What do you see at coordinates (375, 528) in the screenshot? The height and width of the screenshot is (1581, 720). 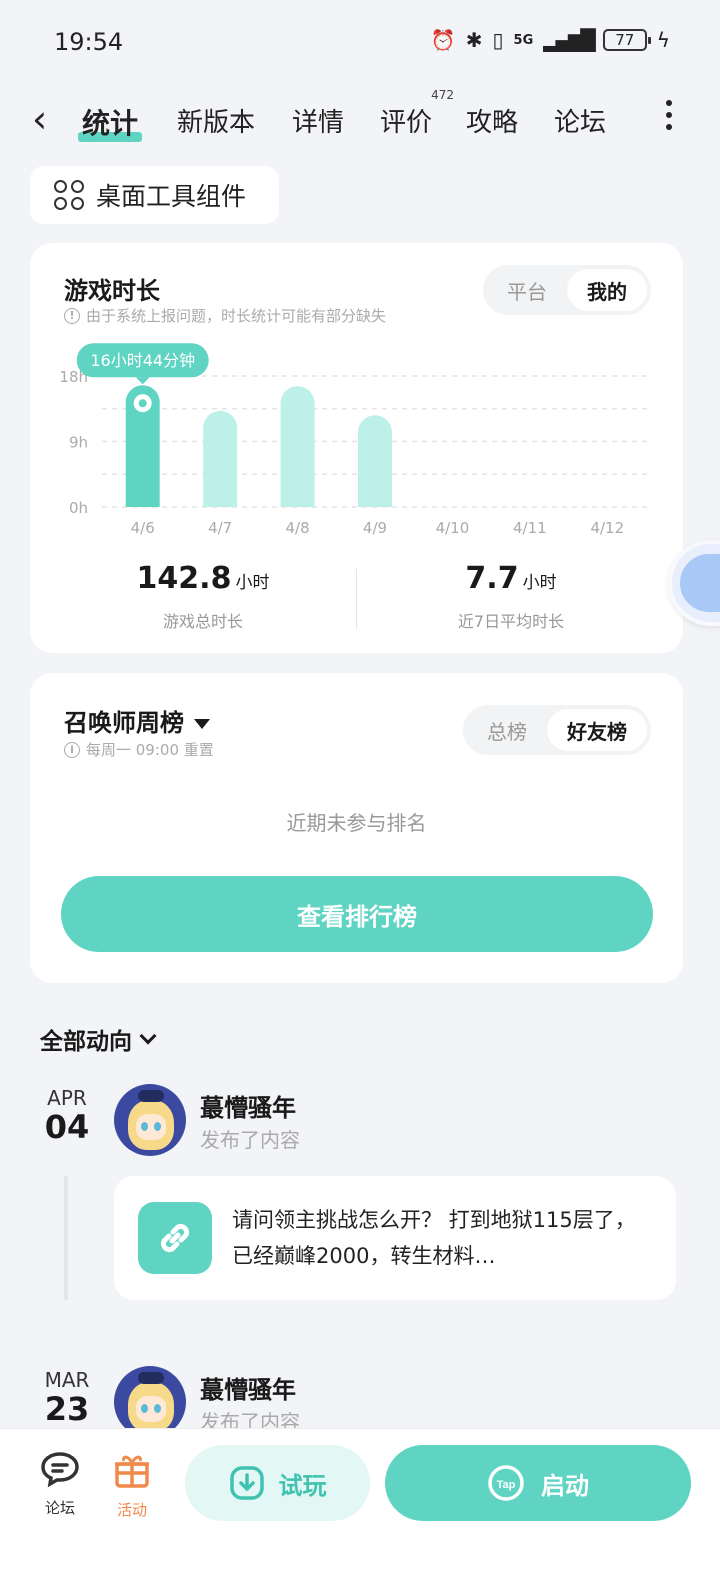 I see `x-tick-label: 4/9` at bounding box center [375, 528].